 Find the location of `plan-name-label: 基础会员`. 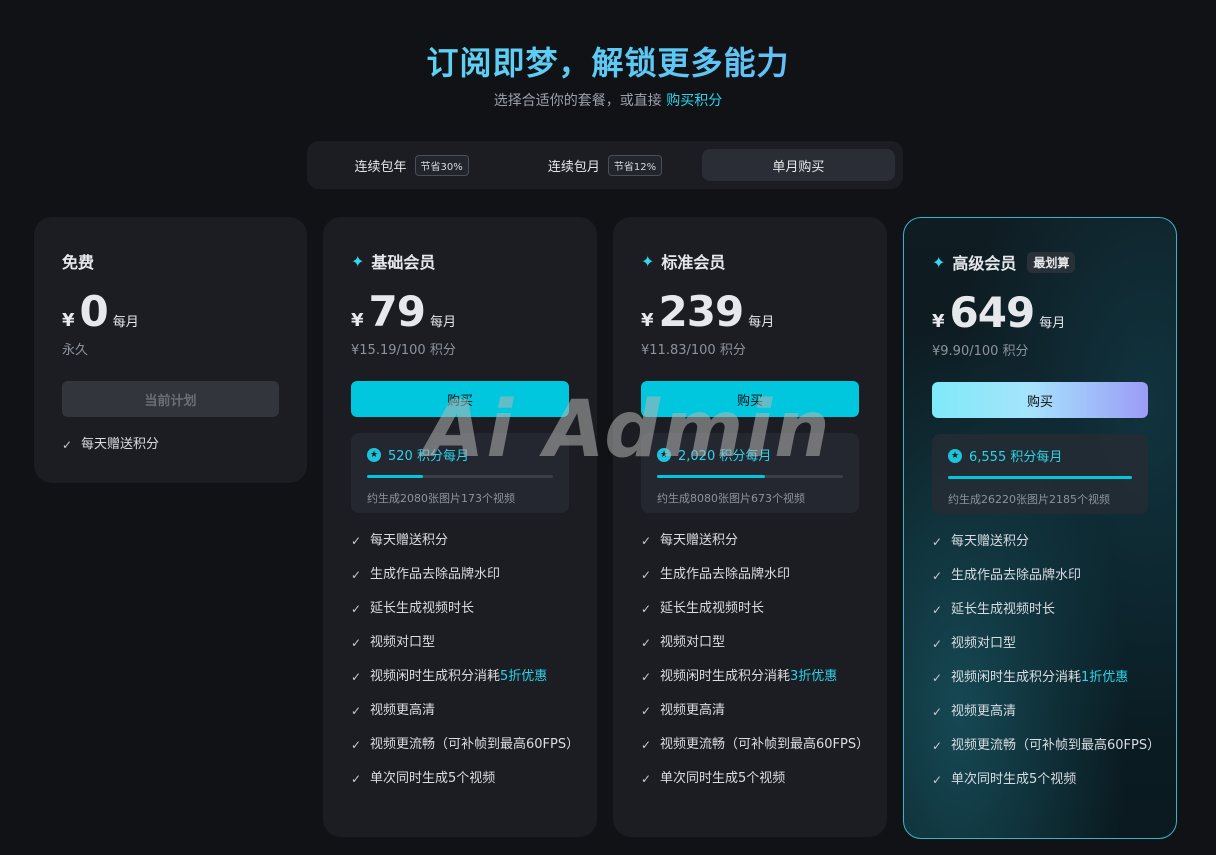

plan-name-label: 基础会员 is located at coordinates (403, 262).